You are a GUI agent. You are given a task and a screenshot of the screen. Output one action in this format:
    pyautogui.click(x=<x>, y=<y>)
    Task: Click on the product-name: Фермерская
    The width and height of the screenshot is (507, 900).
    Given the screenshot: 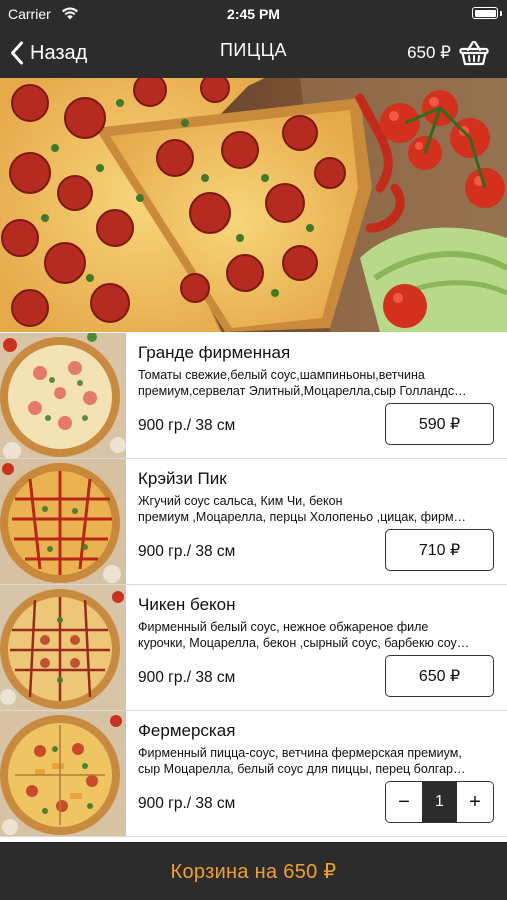 What is the action you would take?
    pyautogui.click(x=187, y=730)
    